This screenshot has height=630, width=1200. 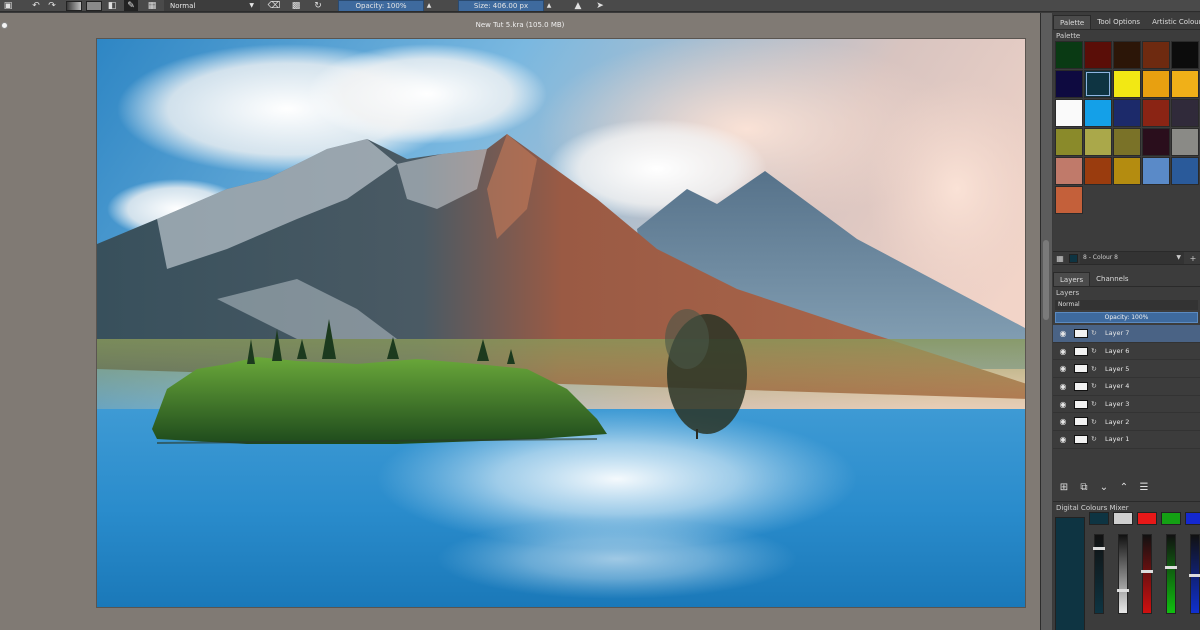 What do you see at coordinates (1126, 440) in the screenshot?
I see `layer-row: ◉ ↻ Layer 1` at bounding box center [1126, 440].